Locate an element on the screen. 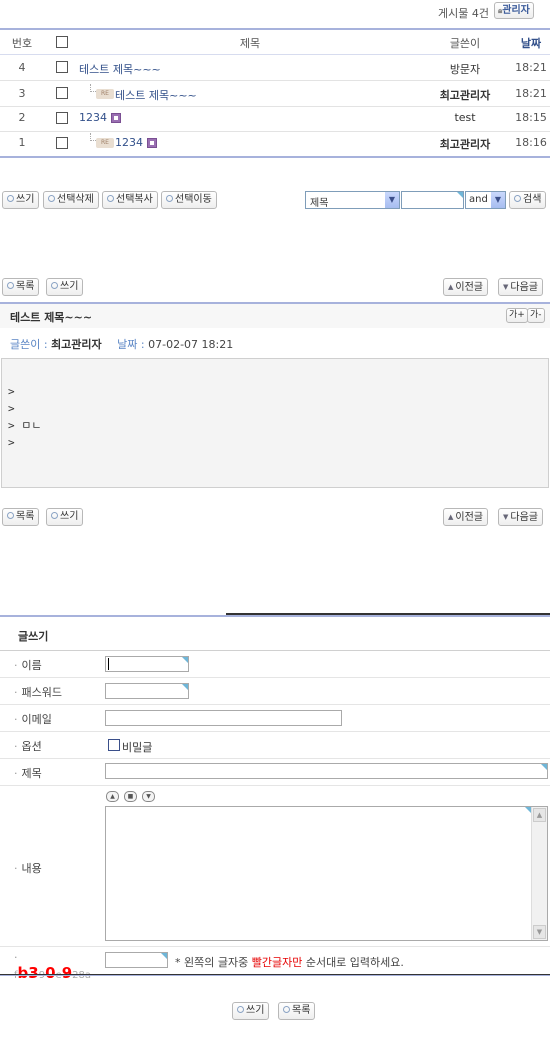 The height and width of the screenshot is (1044, 550). move-selected-button: 선택이동 is located at coordinates (189, 200).